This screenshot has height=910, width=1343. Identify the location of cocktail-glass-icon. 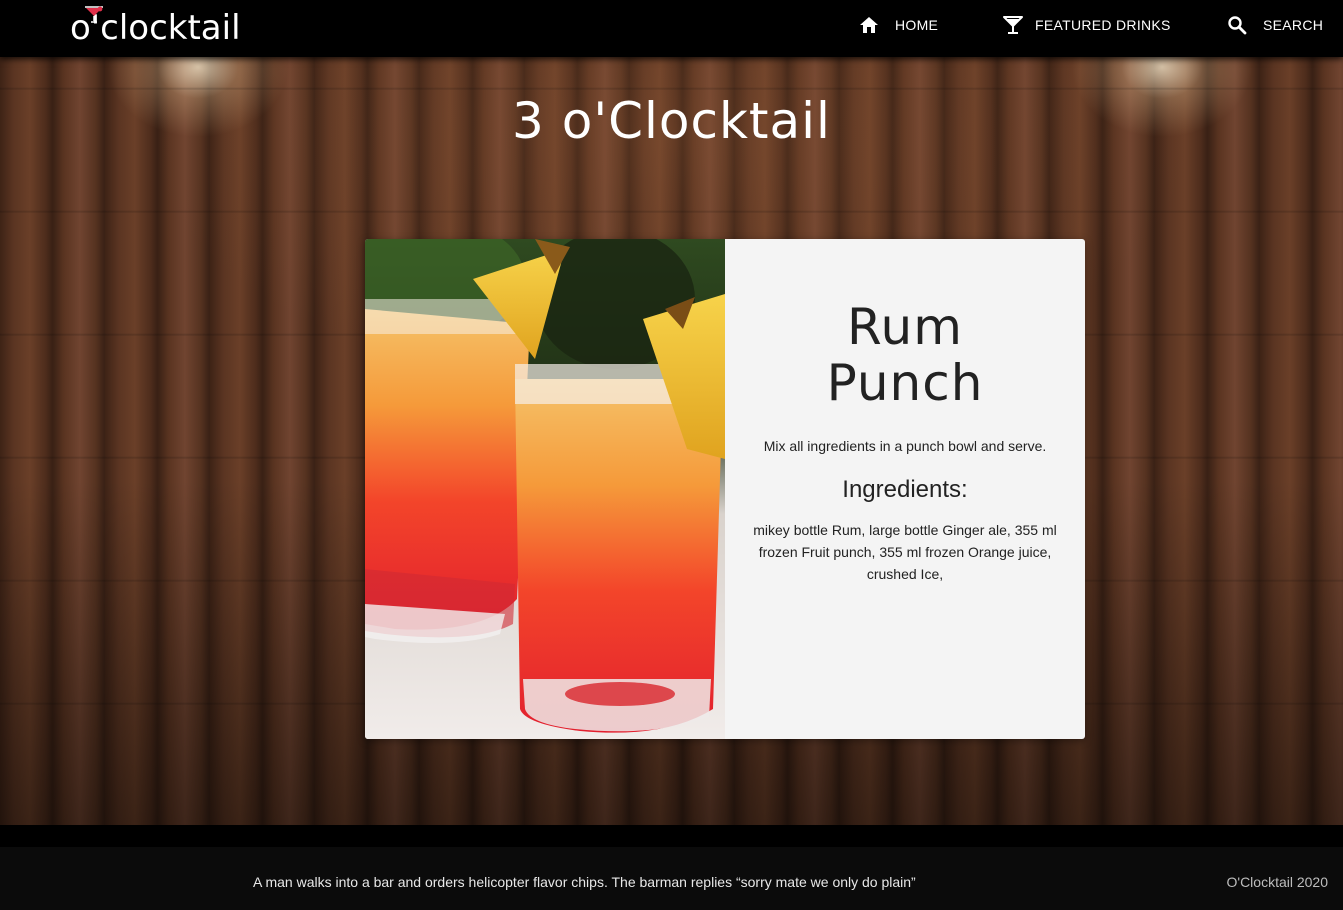
(1013, 25).